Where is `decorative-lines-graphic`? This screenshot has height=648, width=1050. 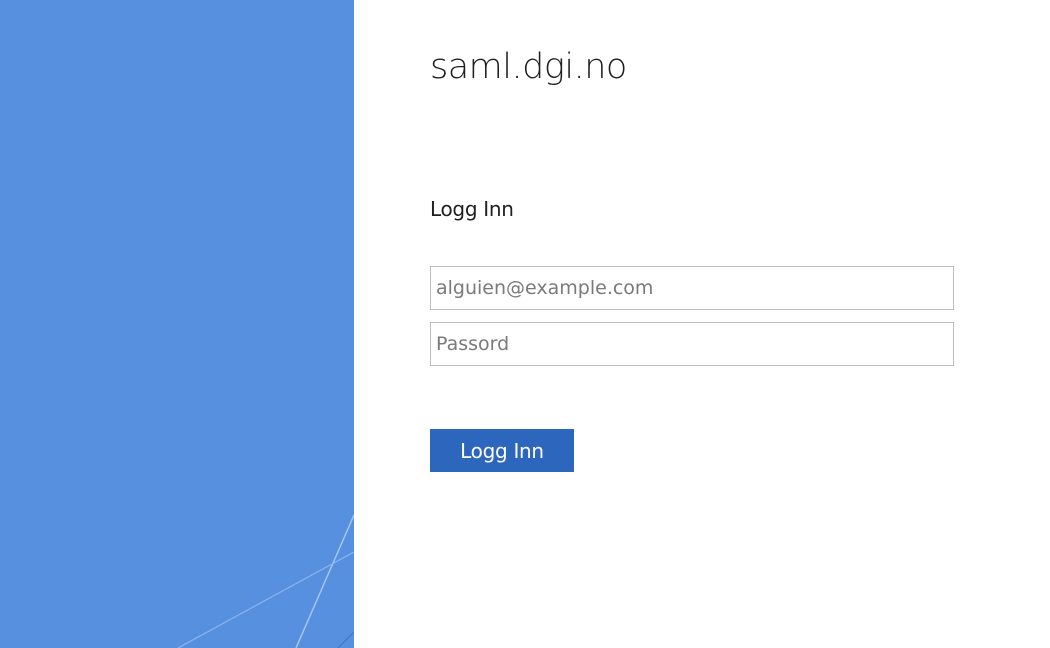 decorative-lines-graphic is located at coordinates (265, 581).